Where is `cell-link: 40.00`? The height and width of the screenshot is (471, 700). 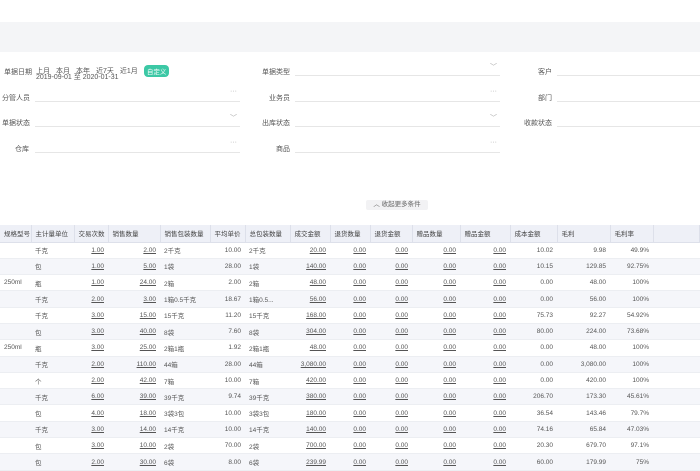
cell-link: 40.00 is located at coordinates (148, 331).